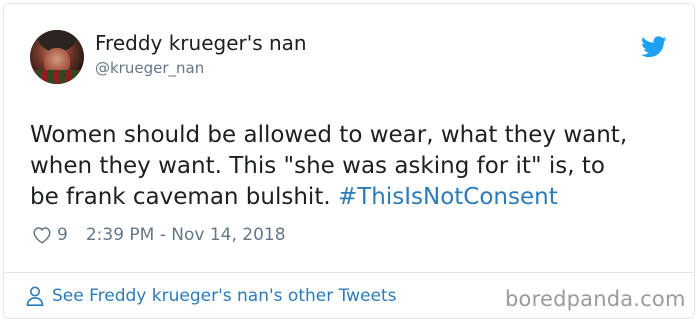 Image resolution: width=700 pixels, height=324 pixels. What do you see at coordinates (654, 47) in the screenshot?
I see `twitter-bird-icon` at bounding box center [654, 47].